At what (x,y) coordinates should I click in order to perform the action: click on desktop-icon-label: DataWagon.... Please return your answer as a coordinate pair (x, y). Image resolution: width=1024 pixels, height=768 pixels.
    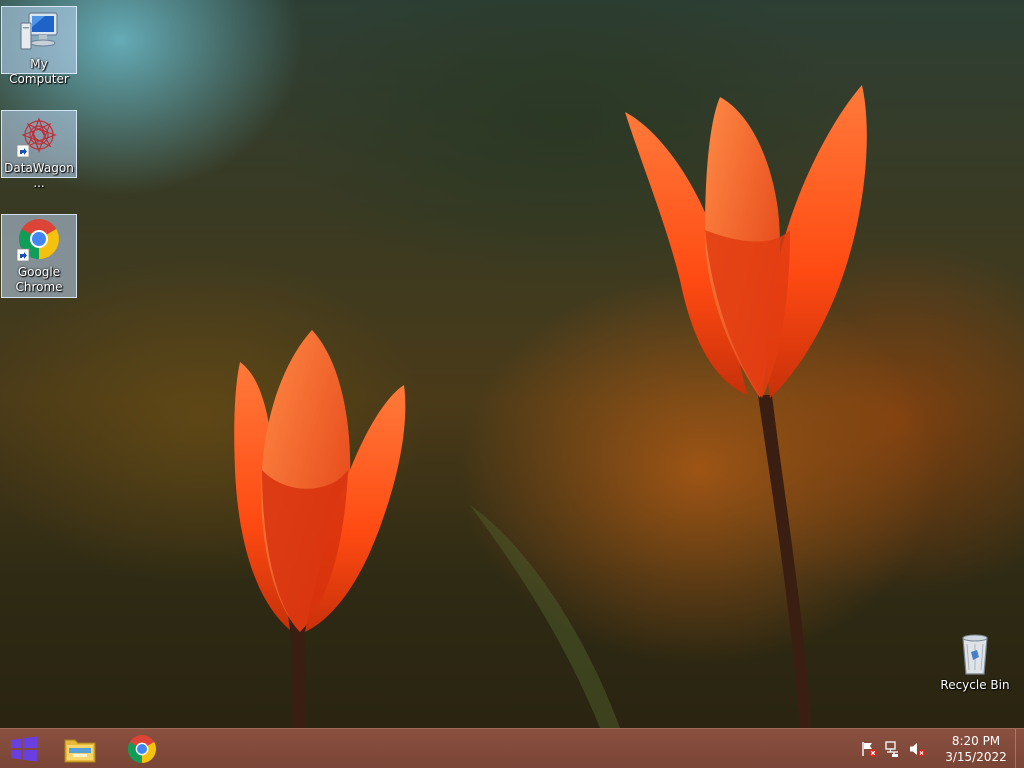
    Looking at the image, I should click on (39, 175).